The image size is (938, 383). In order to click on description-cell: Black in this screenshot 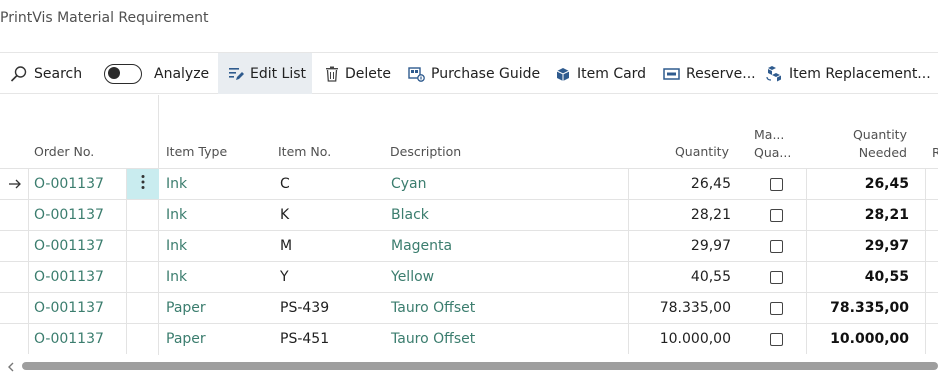, I will do `click(410, 215)`.